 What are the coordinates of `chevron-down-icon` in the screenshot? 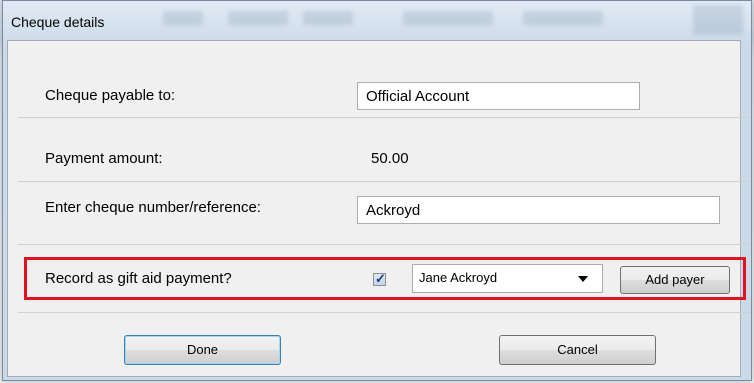 It's located at (583, 279).